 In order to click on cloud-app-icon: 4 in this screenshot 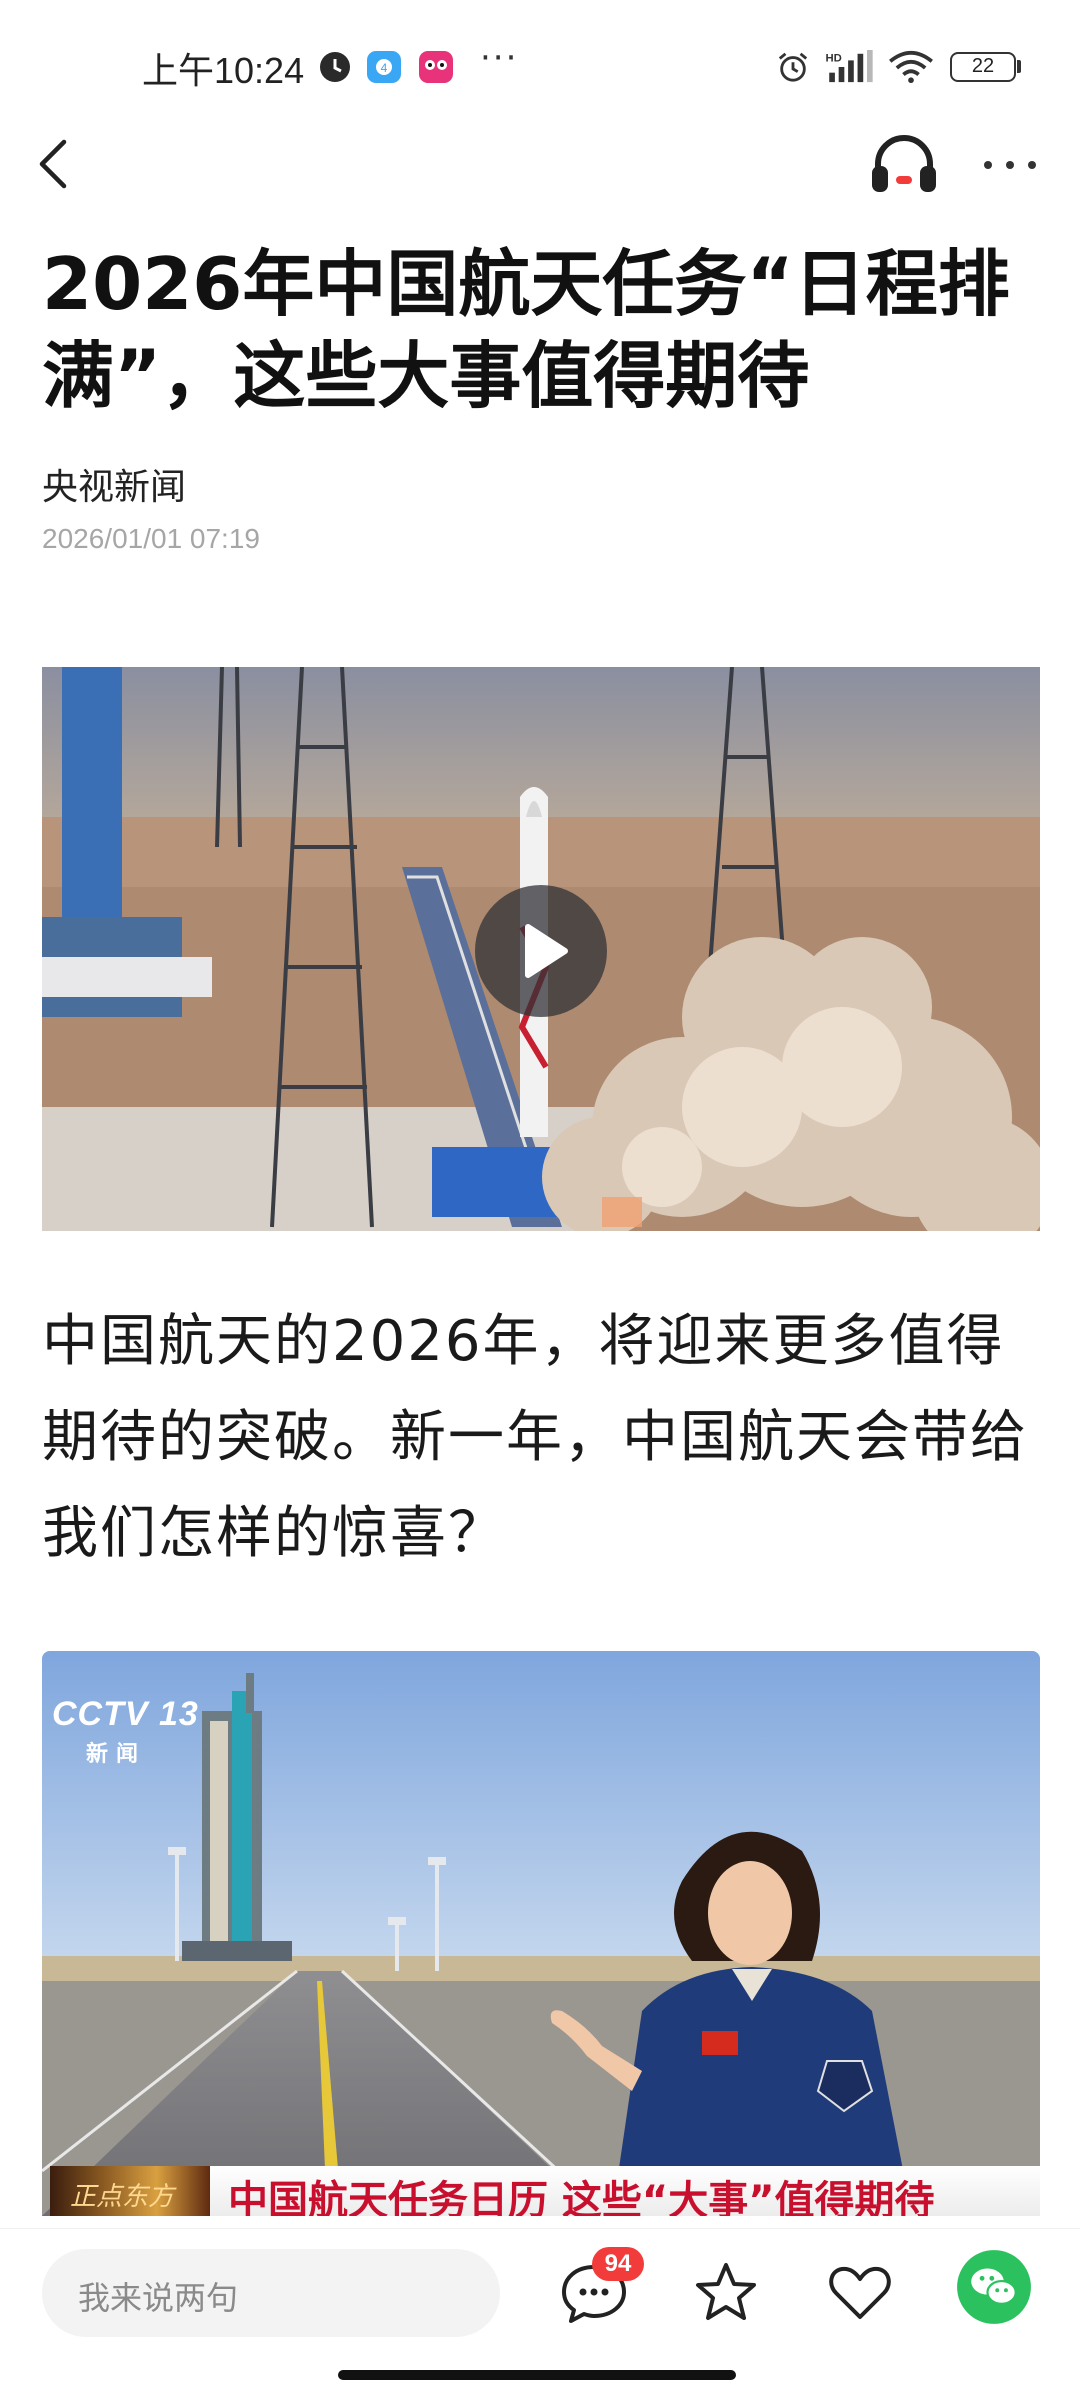, I will do `click(384, 67)`.